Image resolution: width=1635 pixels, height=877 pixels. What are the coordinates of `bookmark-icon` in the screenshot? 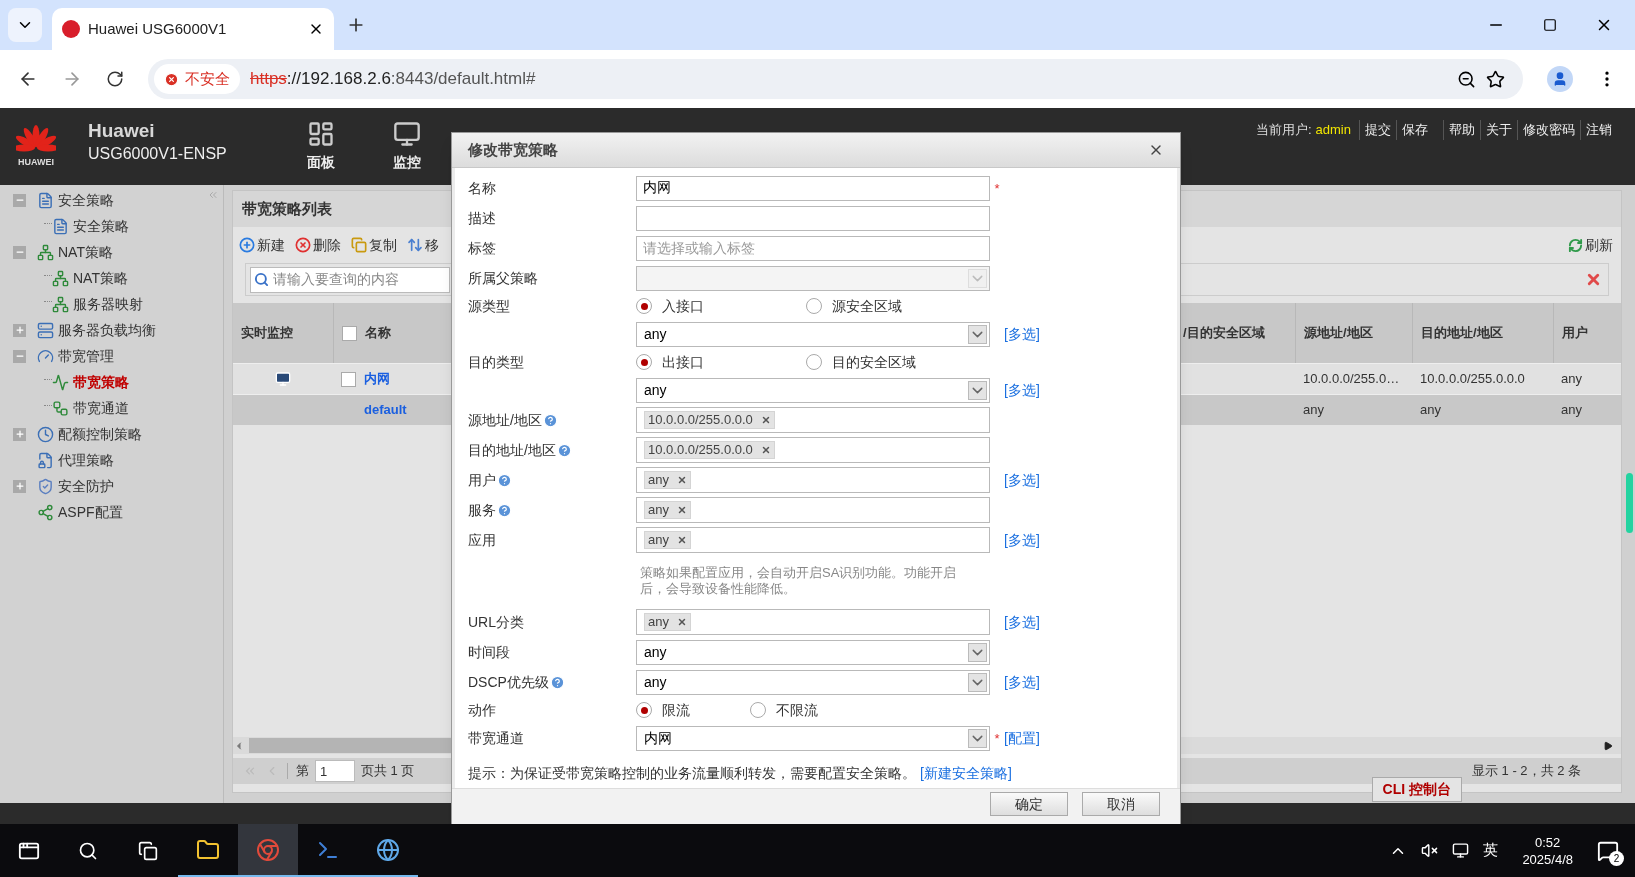 It's located at (1495, 79).